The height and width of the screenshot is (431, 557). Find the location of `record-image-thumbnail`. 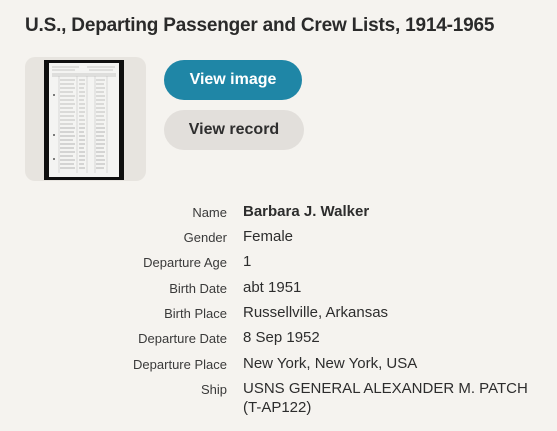

record-image-thumbnail is located at coordinates (85, 119).